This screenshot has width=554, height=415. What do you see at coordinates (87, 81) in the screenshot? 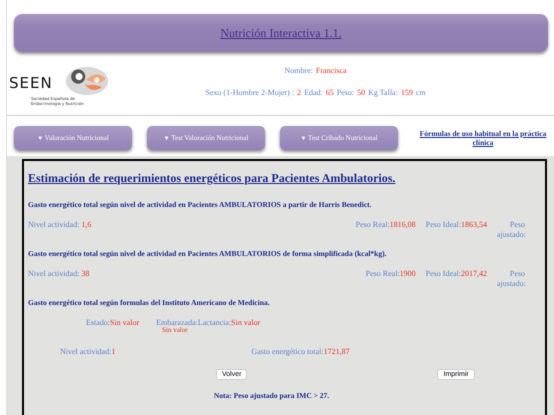
I see `logo-icon` at bounding box center [87, 81].